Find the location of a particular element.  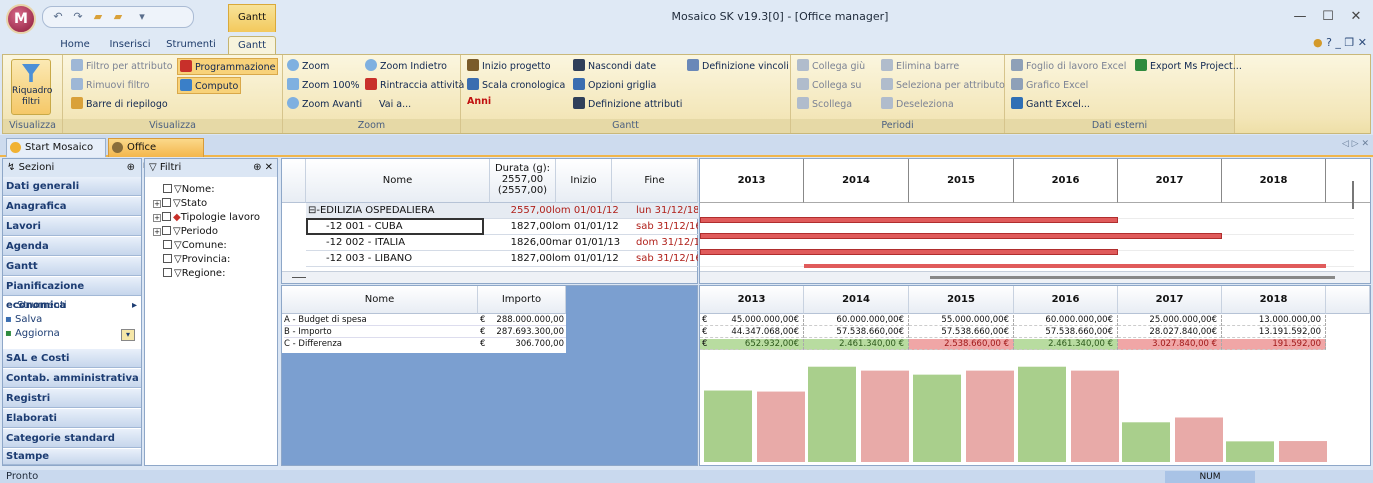

definizione-vincoli-button: Definizione vincoli is located at coordinates (738, 66).